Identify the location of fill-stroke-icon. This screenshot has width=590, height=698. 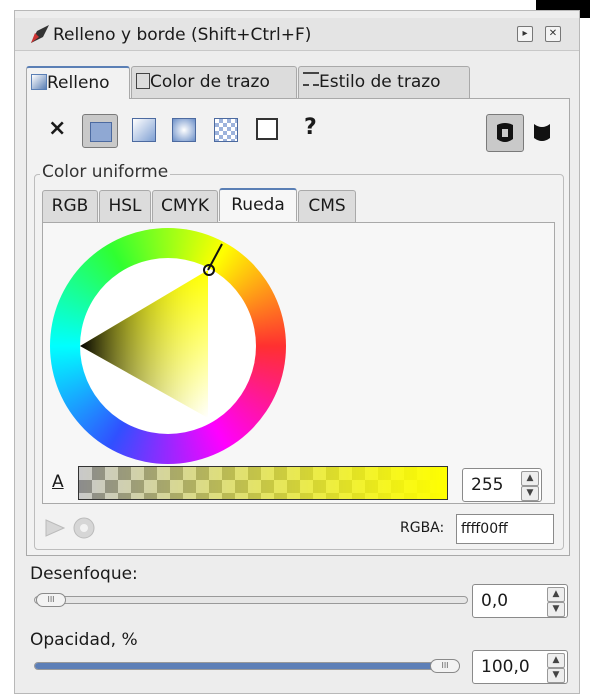
(40, 34).